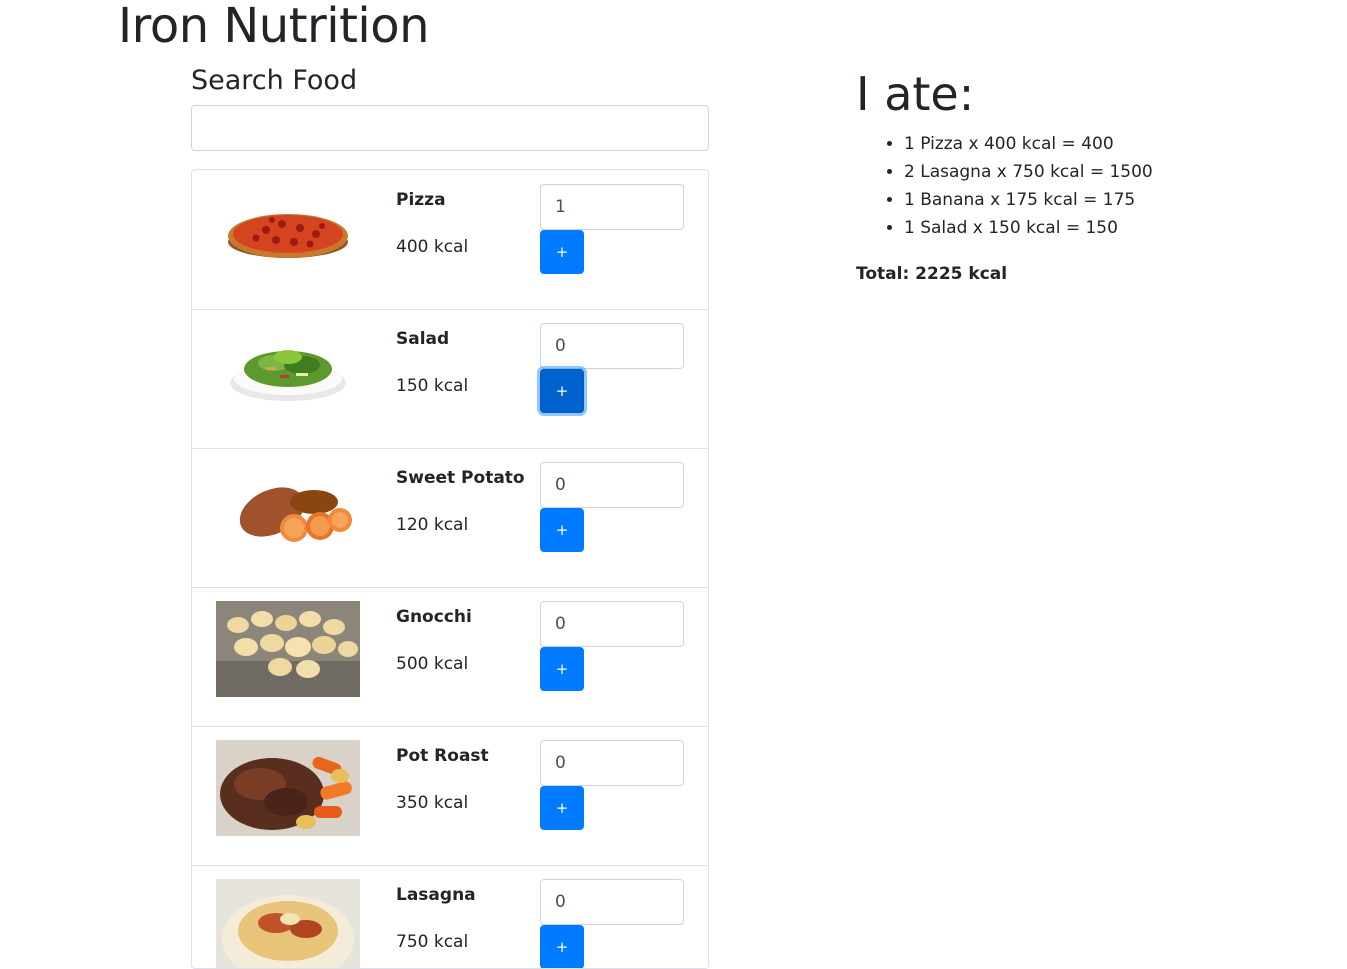 This screenshot has height=969, width=1347. I want to click on food-name: Pizza, so click(421, 200).